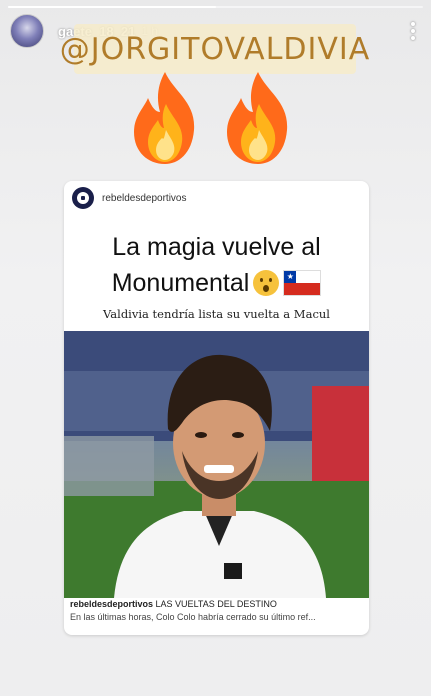 This screenshot has height=696, width=431. What do you see at coordinates (266, 283) in the screenshot?
I see `surprised-face-icon` at bounding box center [266, 283].